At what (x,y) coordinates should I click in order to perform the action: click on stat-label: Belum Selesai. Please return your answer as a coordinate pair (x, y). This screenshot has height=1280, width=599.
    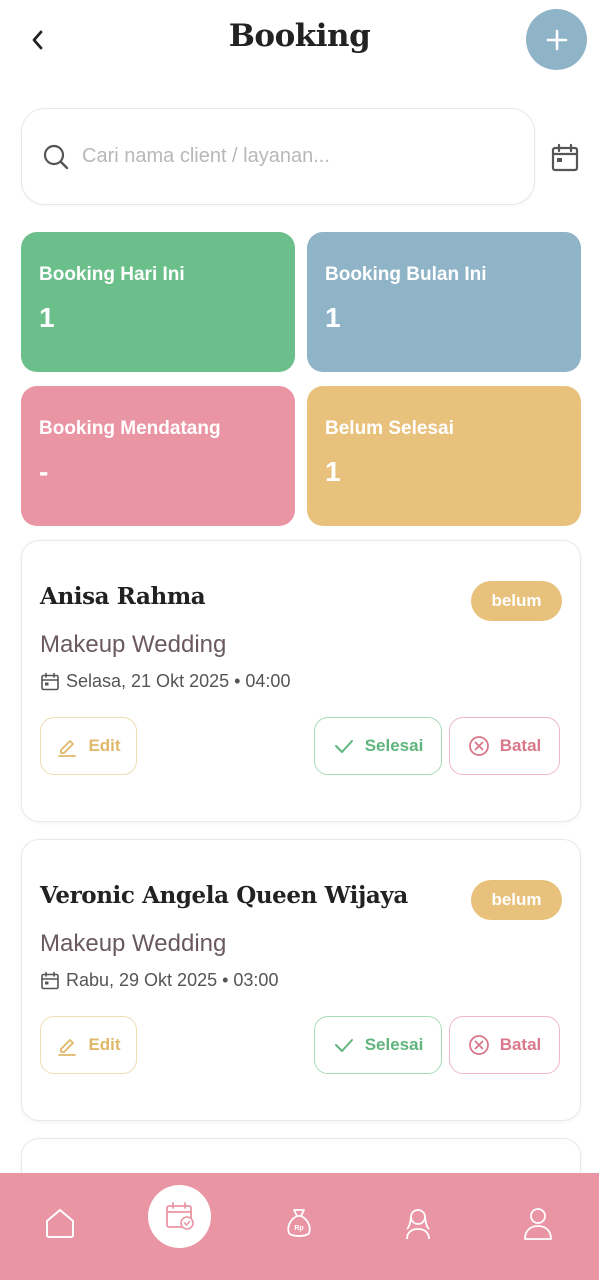
    Looking at the image, I should click on (389, 428).